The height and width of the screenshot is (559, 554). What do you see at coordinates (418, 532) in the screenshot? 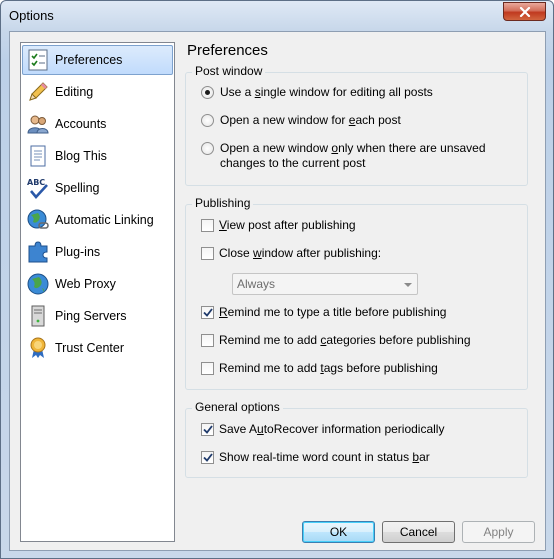
I see `cancel-button: Cancel` at bounding box center [418, 532].